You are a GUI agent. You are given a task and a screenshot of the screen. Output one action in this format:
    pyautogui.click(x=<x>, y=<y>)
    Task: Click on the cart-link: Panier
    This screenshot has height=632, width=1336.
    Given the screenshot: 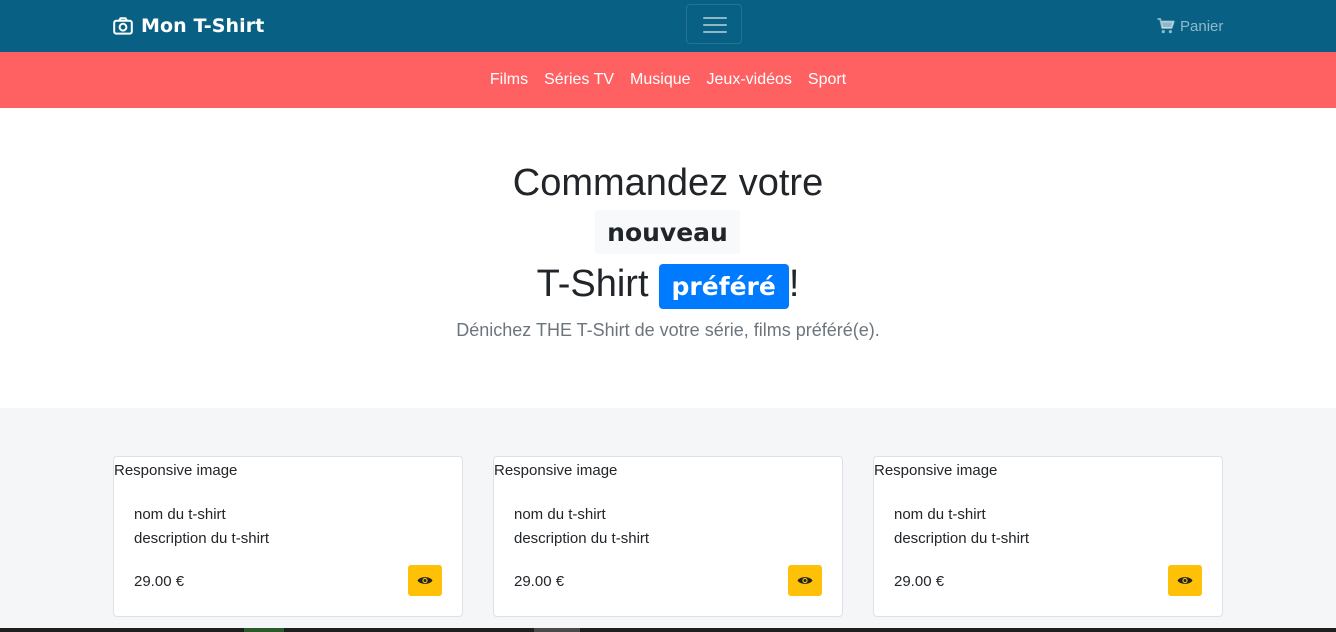 What is the action you would take?
    pyautogui.click(x=1190, y=26)
    